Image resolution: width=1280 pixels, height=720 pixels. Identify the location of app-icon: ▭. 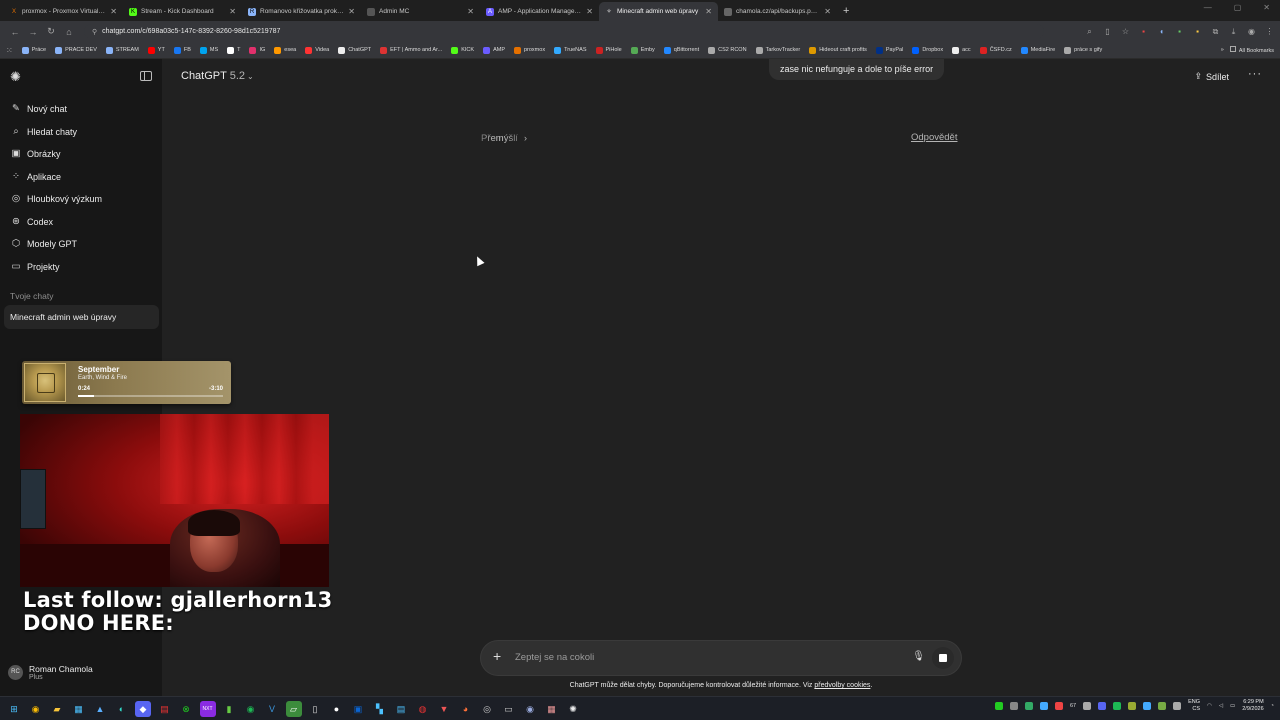
(509, 709).